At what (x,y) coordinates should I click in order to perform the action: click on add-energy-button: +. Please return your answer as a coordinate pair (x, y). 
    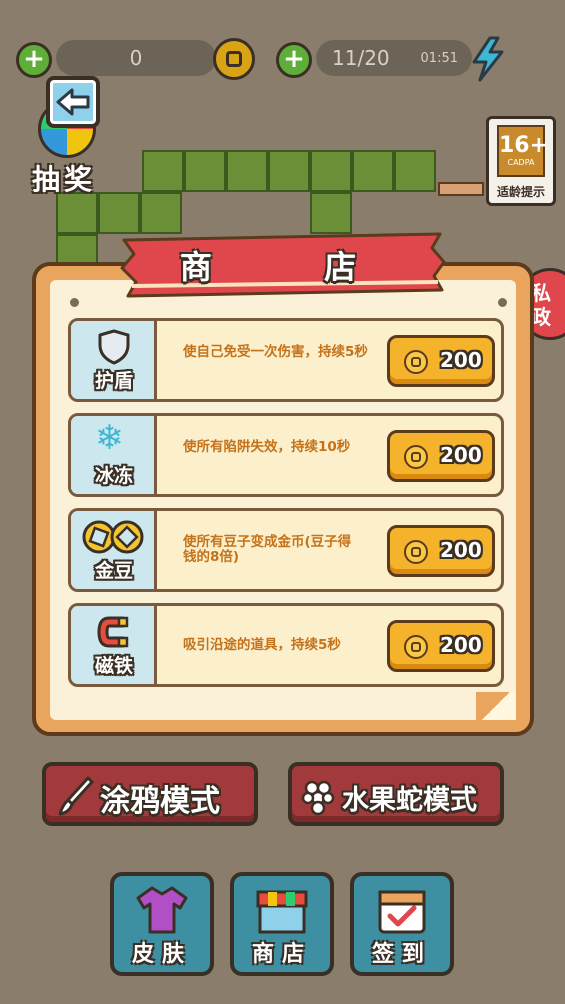
    Looking at the image, I should click on (294, 60).